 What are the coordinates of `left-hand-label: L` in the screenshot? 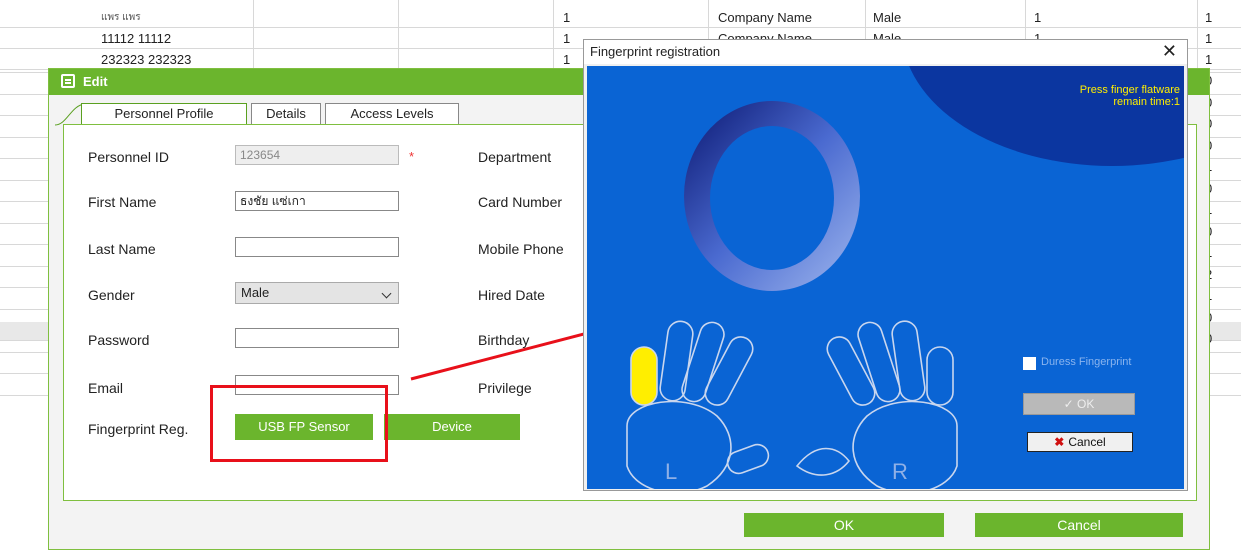 It's located at (671, 471).